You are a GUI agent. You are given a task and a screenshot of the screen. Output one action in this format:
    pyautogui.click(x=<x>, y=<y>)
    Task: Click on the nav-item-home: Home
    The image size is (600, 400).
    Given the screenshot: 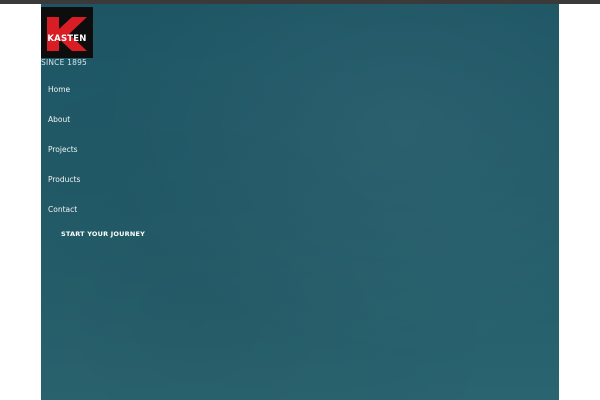 What is the action you would take?
    pyautogui.click(x=64, y=99)
    